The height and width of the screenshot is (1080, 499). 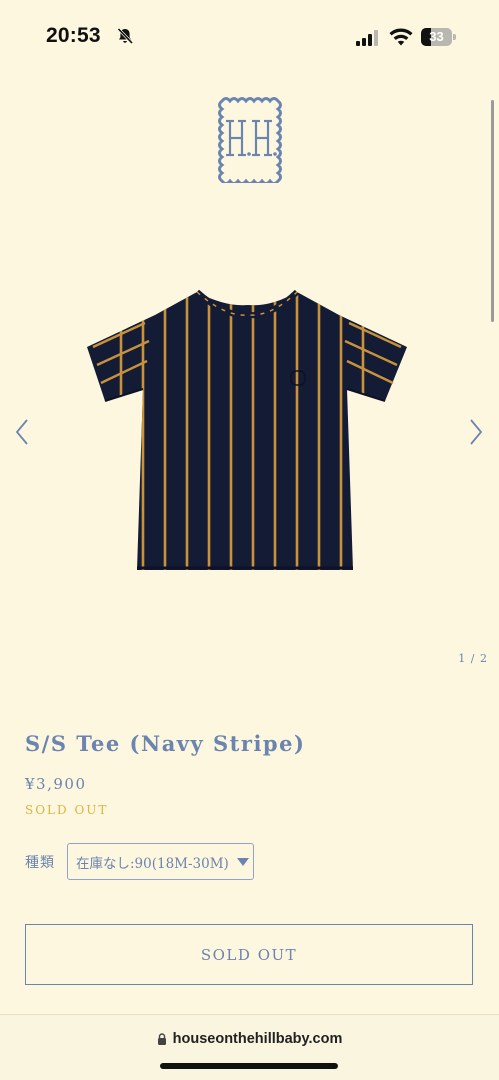 I want to click on browser-address-bar: houseonthehillbaby.com, so click(x=249, y=1047).